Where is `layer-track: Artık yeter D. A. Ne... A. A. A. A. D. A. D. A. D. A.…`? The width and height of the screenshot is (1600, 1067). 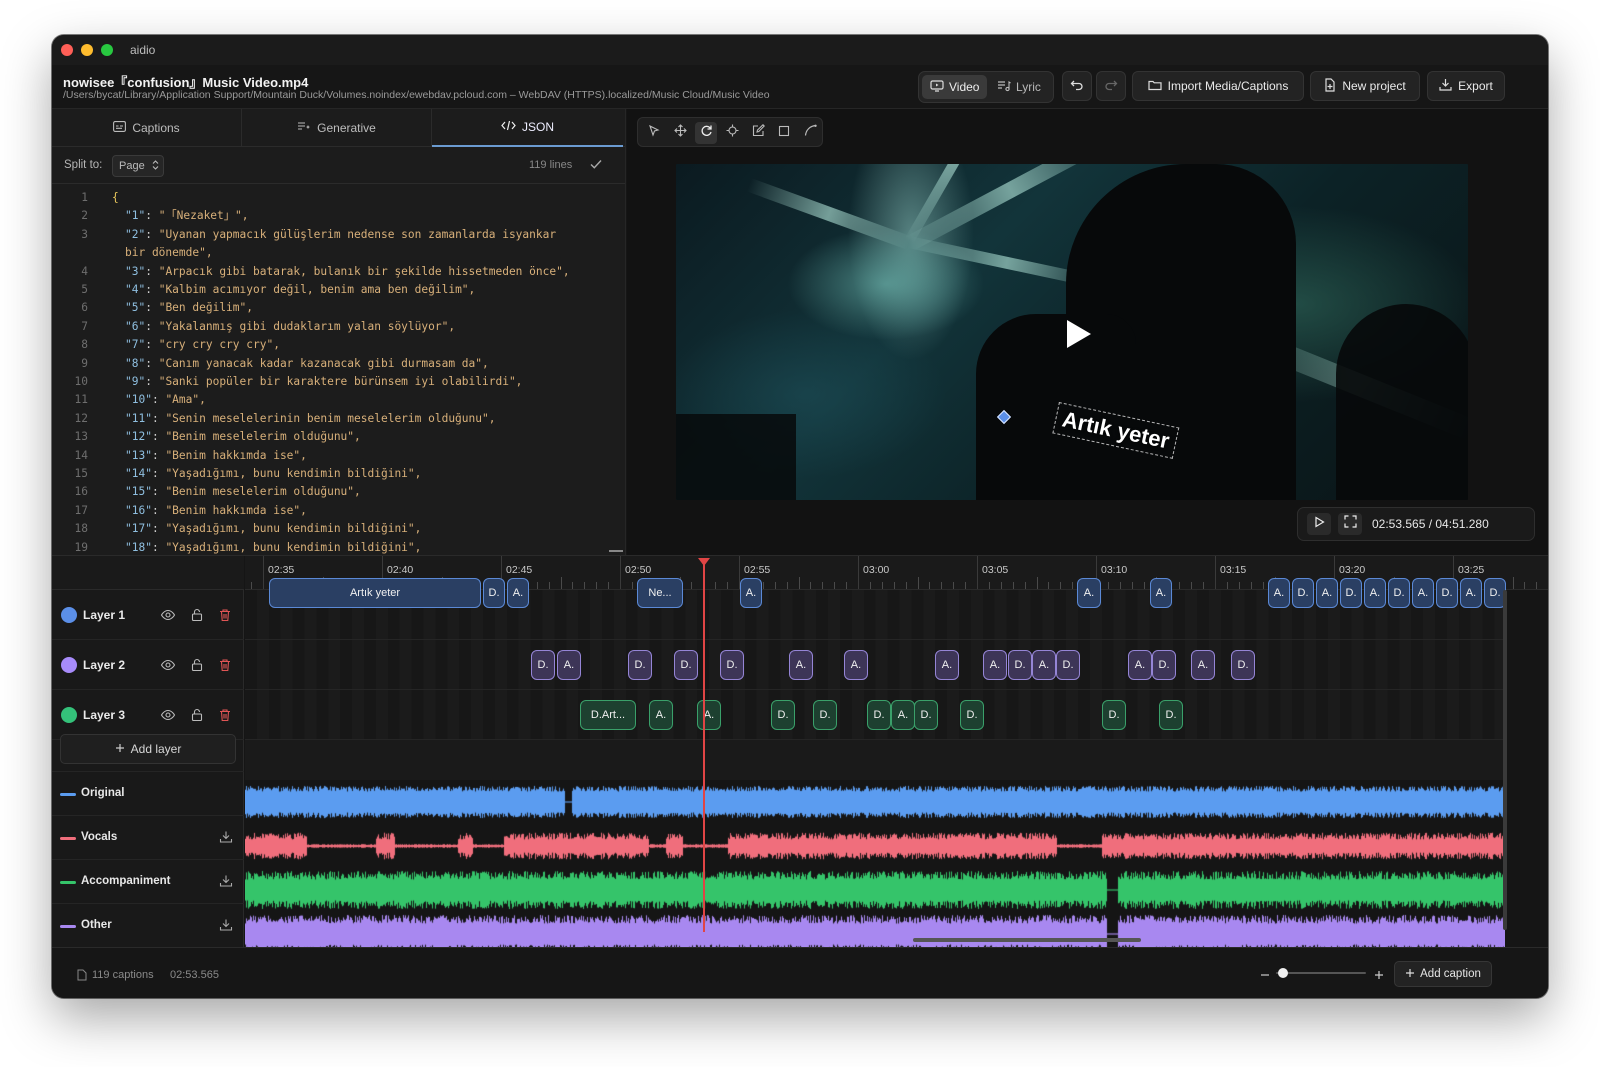 layer-track: Artık yeter D. A. Ne... A. A. A. A. D. A. D. A. D. A.… is located at coordinates (875, 609).